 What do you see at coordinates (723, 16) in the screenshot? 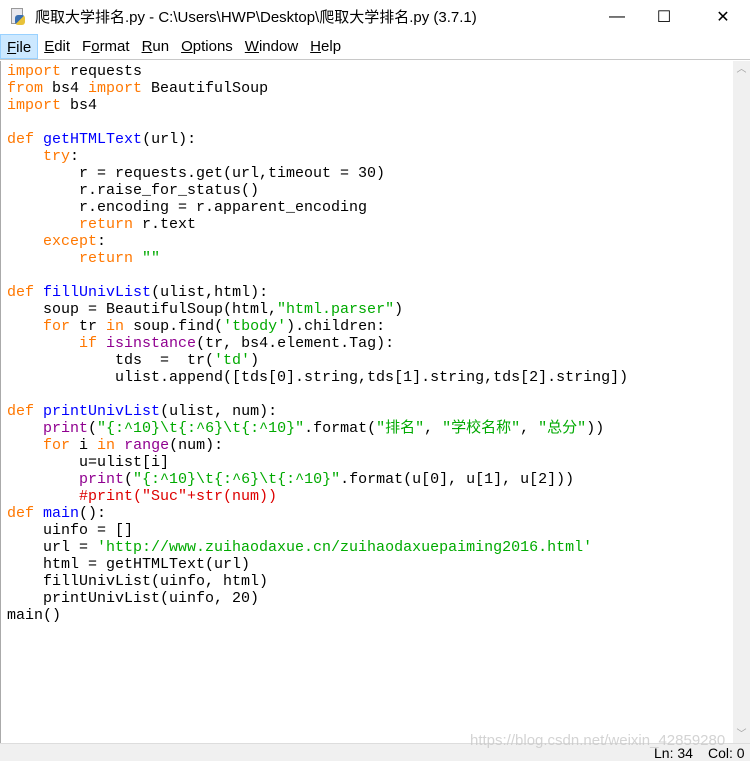
I see `close-button: ✕` at bounding box center [723, 16].